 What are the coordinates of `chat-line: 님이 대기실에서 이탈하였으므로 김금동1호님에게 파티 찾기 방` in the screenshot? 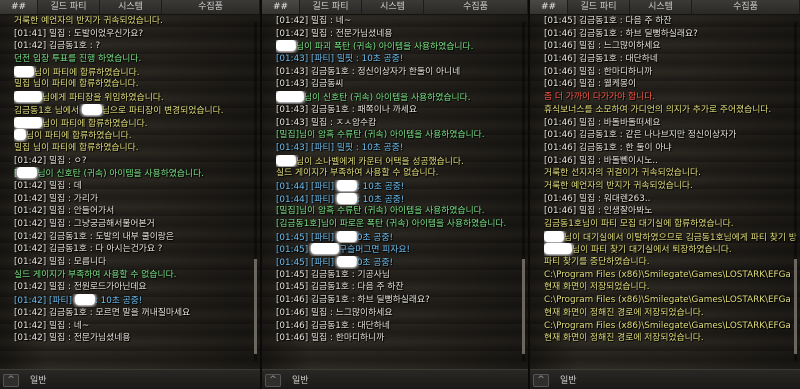 It's located at (672, 237).